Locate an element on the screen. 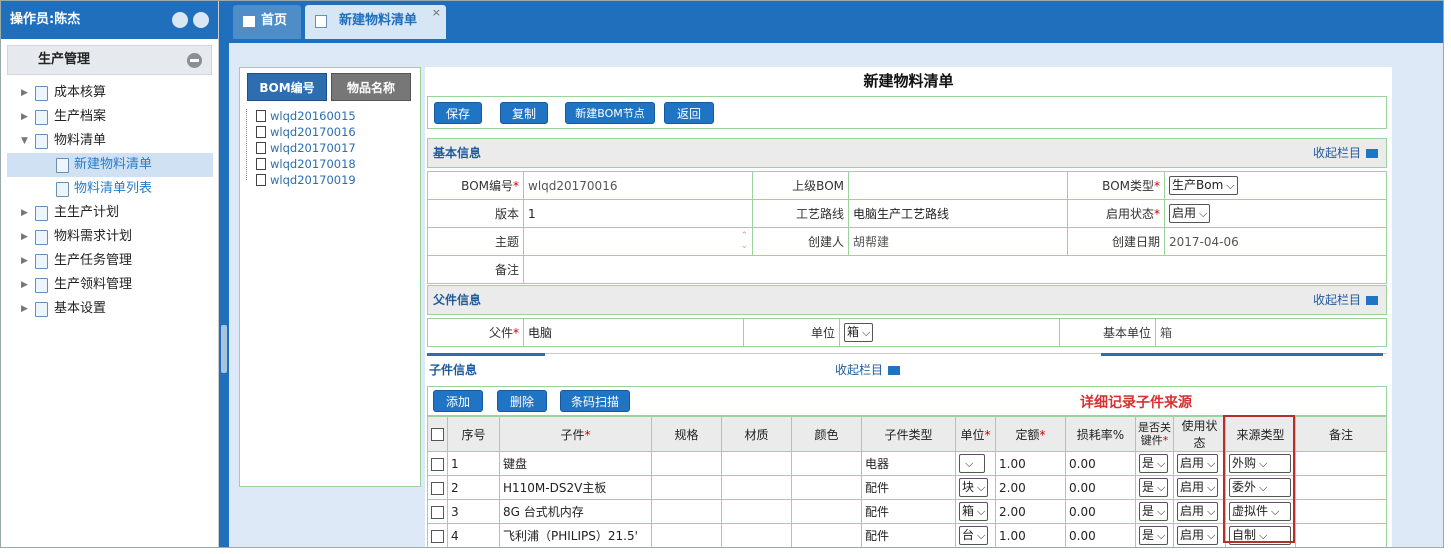 This screenshot has height=554, width=1451. gear-icon is located at coordinates (201, 20).